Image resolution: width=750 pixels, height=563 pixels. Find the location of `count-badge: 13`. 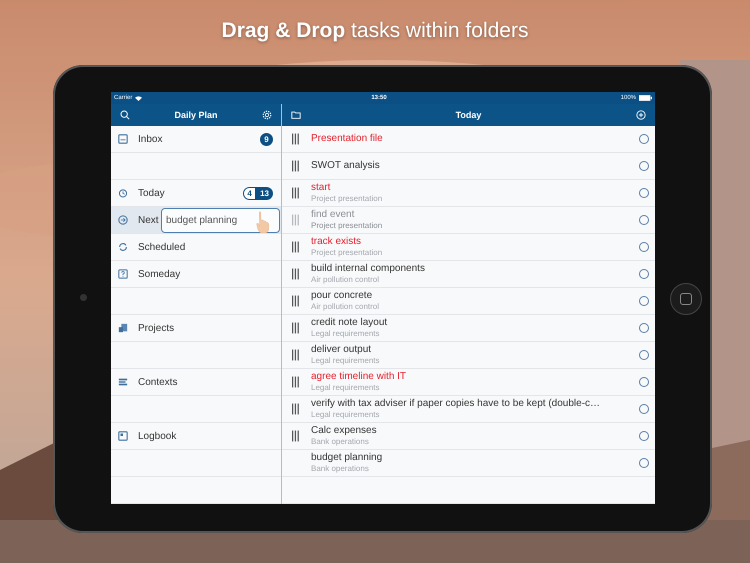

count-badge: 13 is located at coordinates (264, 193).